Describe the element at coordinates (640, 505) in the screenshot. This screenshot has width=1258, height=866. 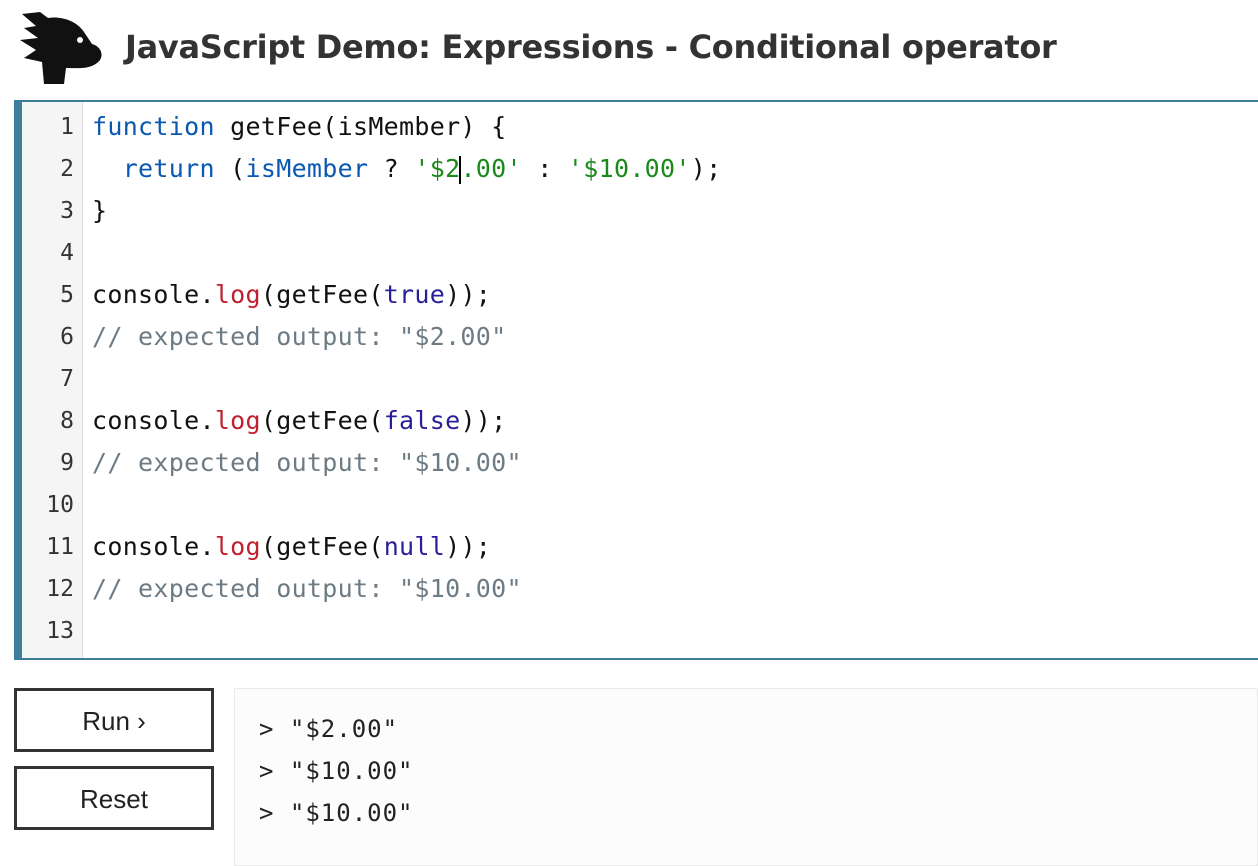
I see `code-line: 10` at that location.